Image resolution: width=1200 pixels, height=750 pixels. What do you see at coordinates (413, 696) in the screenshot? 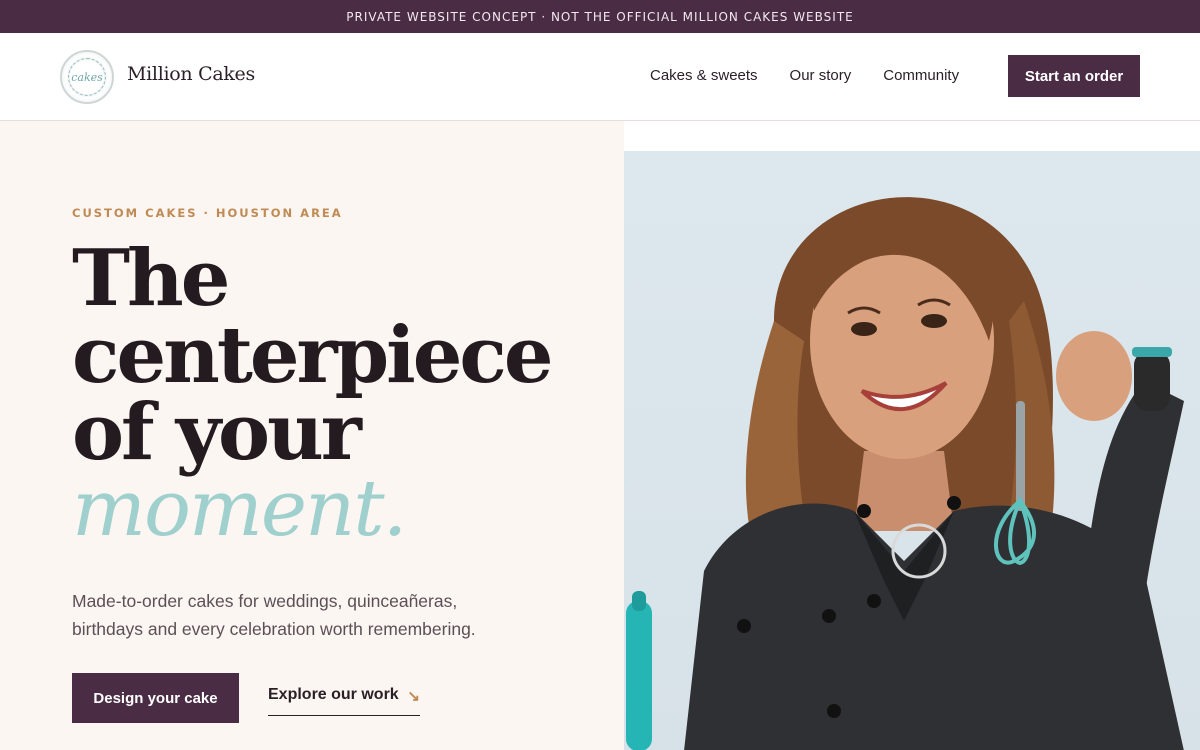
I see `arrow-down-right-icon: ↘` at bounding box center [413, 696].